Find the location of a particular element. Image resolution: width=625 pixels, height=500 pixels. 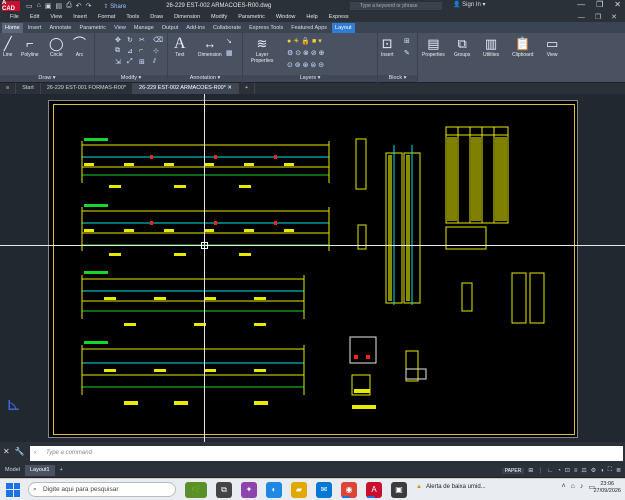

circle-tool: ◯ Circle is located at coordinates (56, 47).